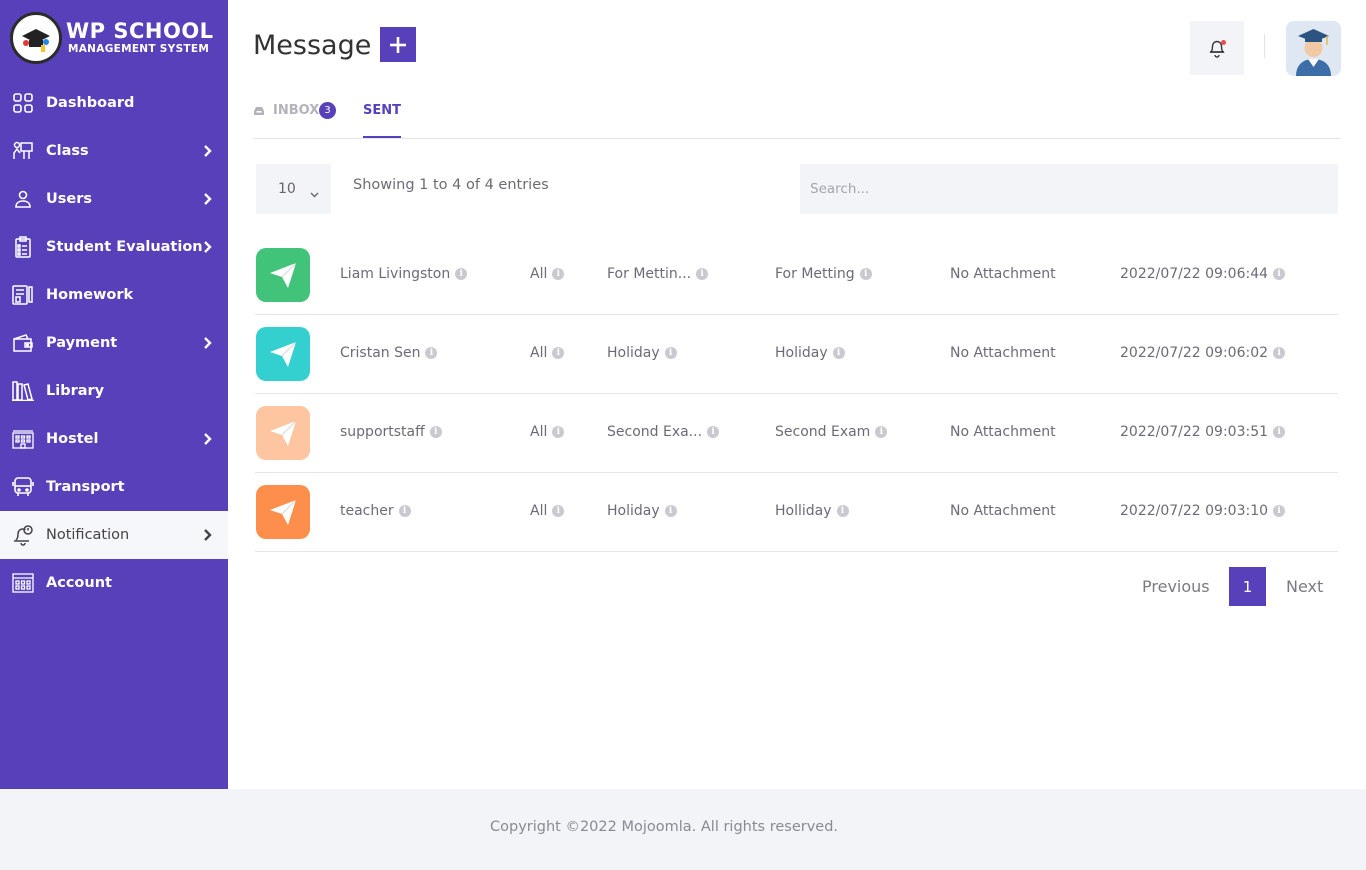 The width and height of the screenshot is (1366, 870). I want to click on date-value: 2022/07/22 09:06:02, so click(1194, 353).